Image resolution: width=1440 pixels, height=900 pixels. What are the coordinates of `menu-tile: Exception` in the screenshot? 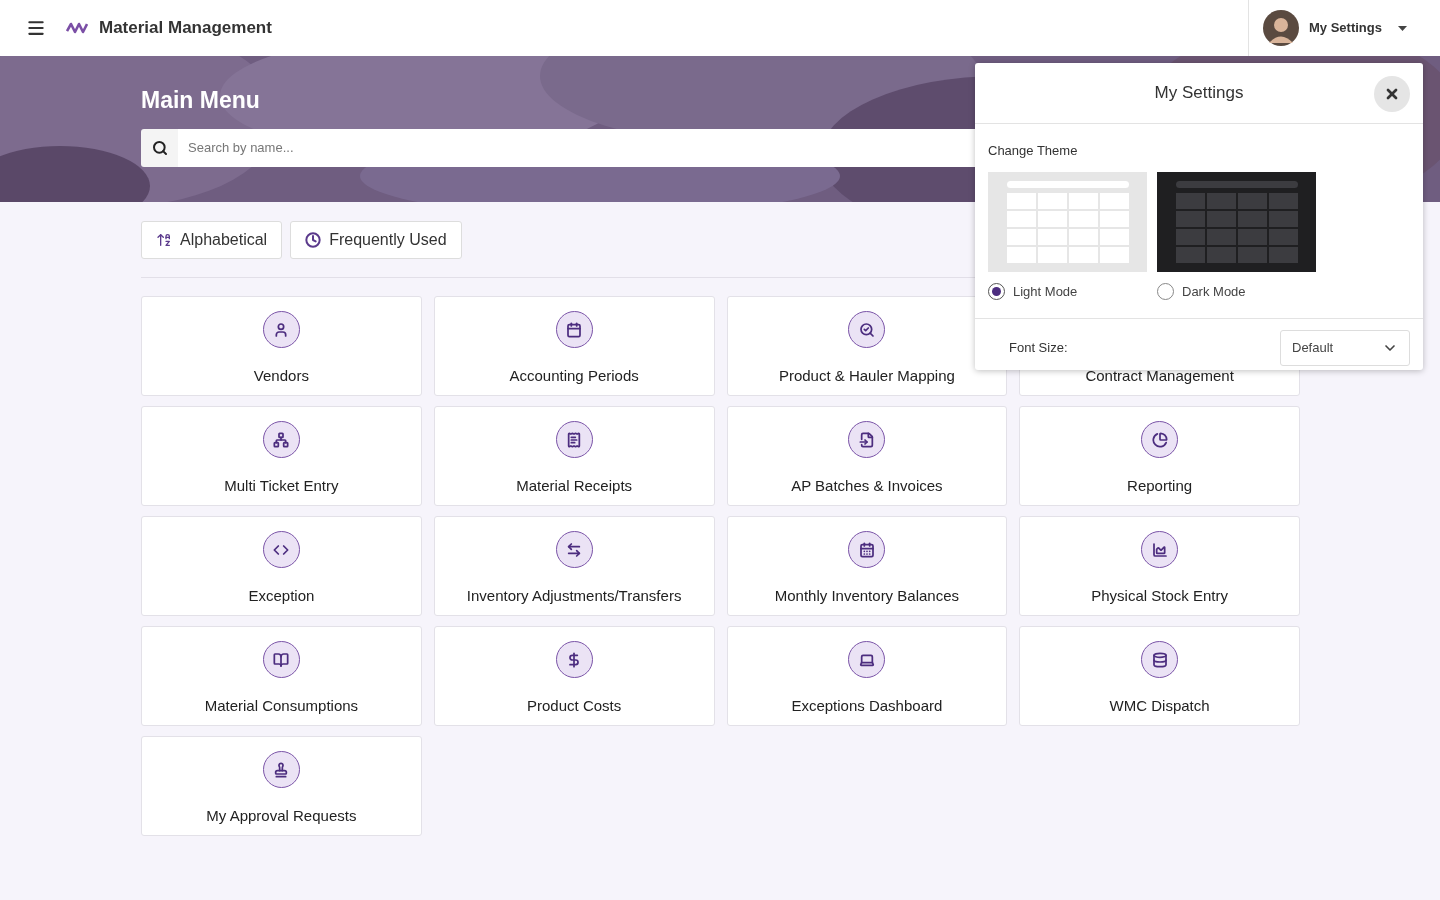 It's located at (281, 566).